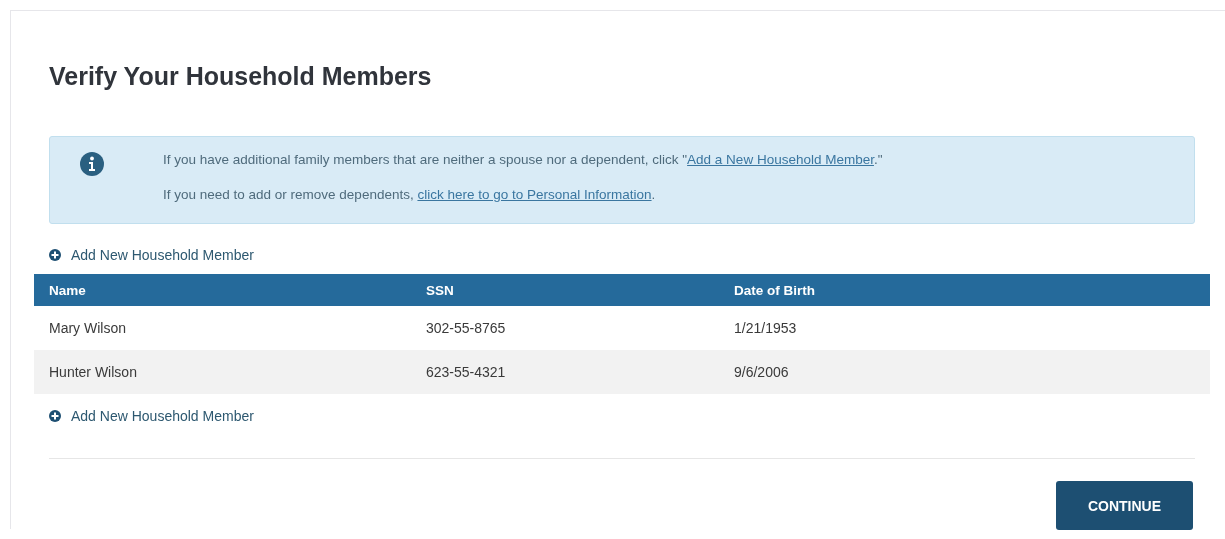 The image size is (1225, 539). Describe the element at coordinates (410, 195) in the screenshot. I see `info-text: If you need to add or remove dependents, click here to go to Personal Information.` at that location.